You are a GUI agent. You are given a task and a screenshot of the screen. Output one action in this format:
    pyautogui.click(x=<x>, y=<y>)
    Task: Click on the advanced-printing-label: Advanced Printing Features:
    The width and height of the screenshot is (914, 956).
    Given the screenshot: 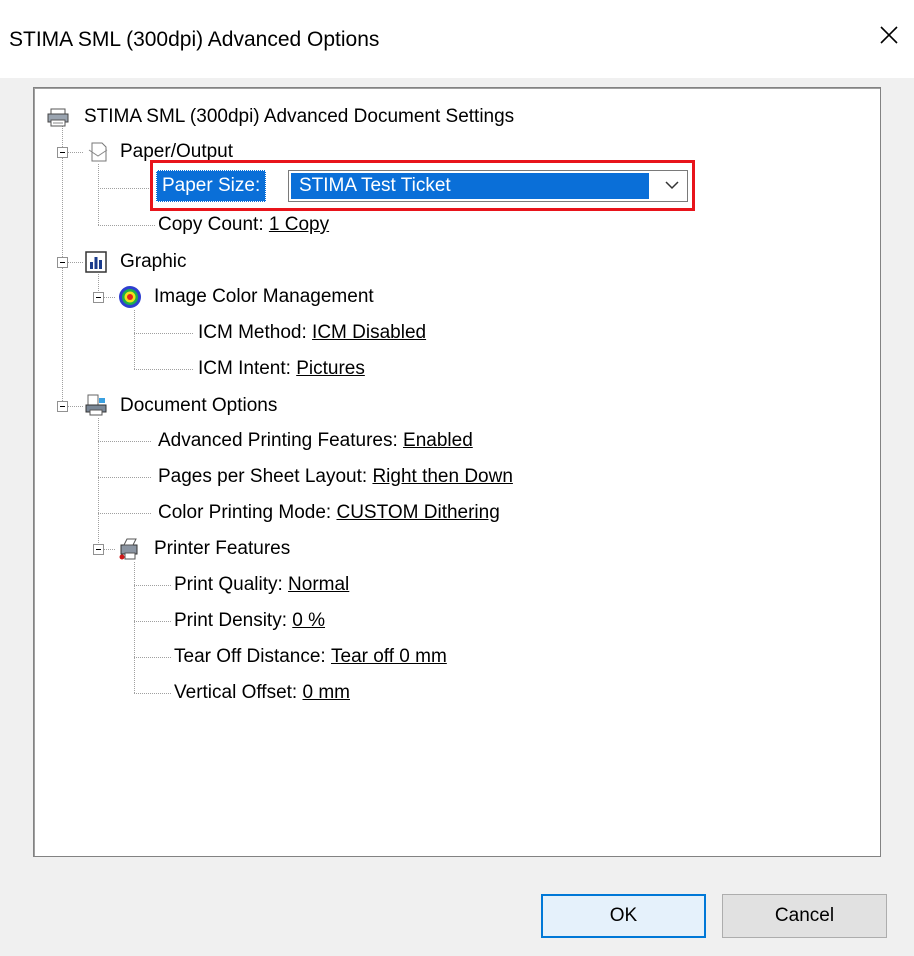 What is the action you would take?
    pyautogui.click(x=278, y=440)
    